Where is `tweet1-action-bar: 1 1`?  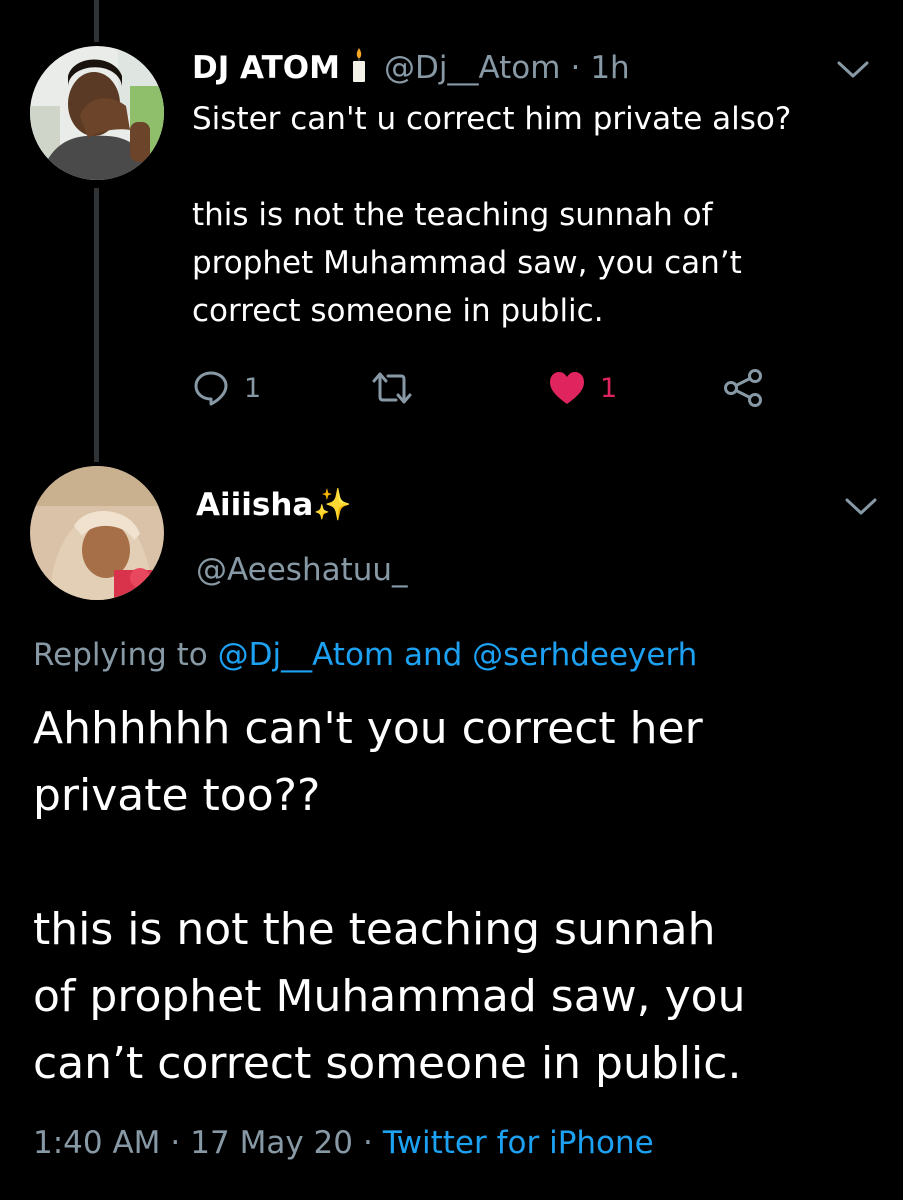
tweet1-action-bar: 1 1 is located at coordinates (492, 388).